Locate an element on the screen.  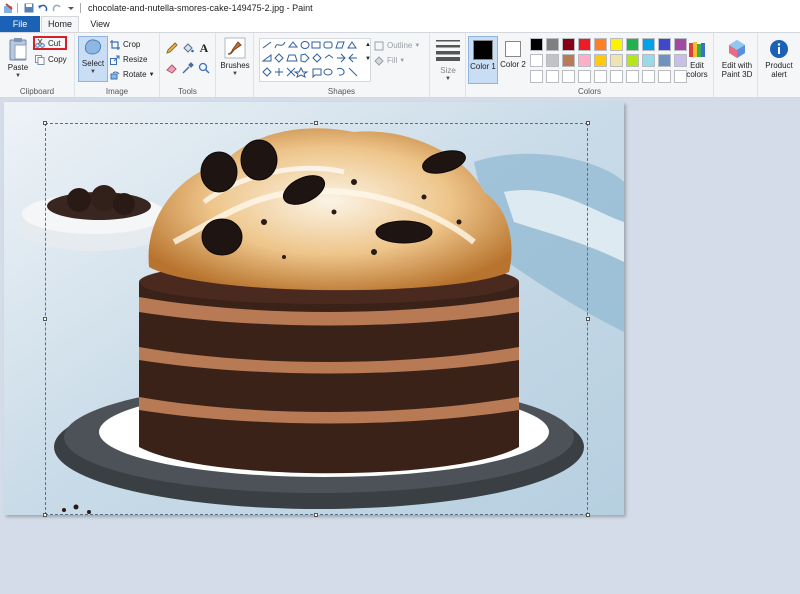
crop-button: Crop is located at coordinates (125, 44).